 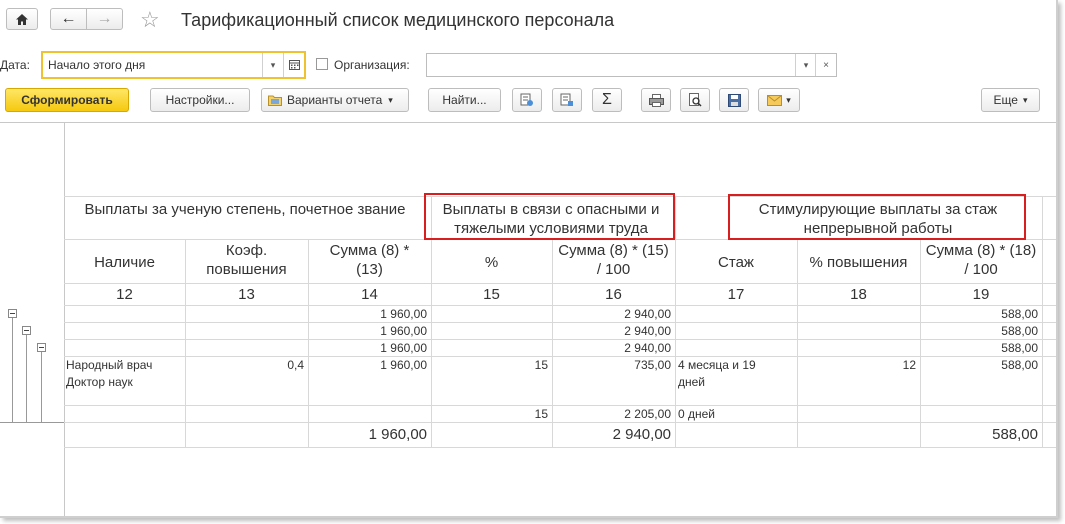 What do you see at coordinates (613, 294) in the screenshot?
I see `col-number: 16` at bounding box center [613, 294].